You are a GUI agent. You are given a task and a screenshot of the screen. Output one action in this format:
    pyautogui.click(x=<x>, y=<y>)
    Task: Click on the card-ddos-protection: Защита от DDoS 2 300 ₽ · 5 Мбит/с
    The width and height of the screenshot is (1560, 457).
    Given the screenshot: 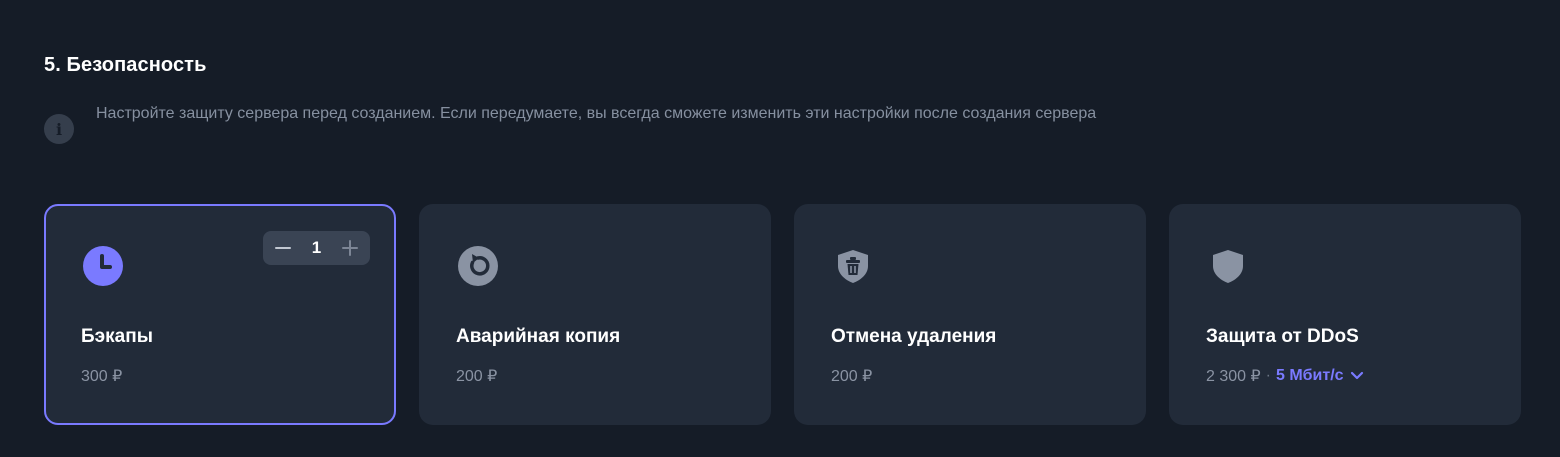 What is the action you would take?
    pyautogui.click(x=1345, y=314)
    